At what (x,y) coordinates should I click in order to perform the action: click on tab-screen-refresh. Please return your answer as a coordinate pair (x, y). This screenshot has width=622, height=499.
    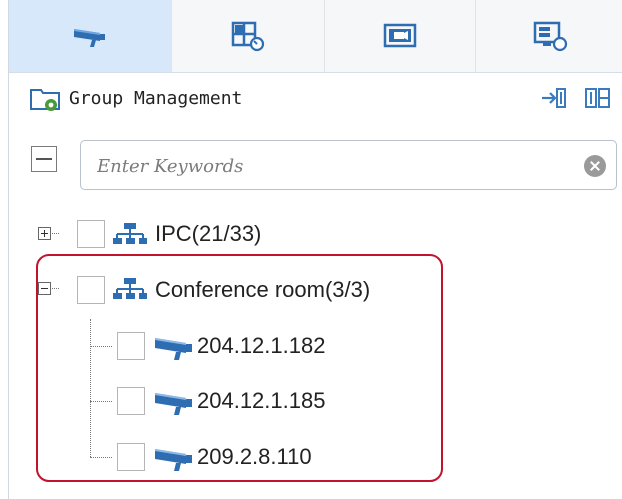
    Looking at the image, I should click on (549, 36).